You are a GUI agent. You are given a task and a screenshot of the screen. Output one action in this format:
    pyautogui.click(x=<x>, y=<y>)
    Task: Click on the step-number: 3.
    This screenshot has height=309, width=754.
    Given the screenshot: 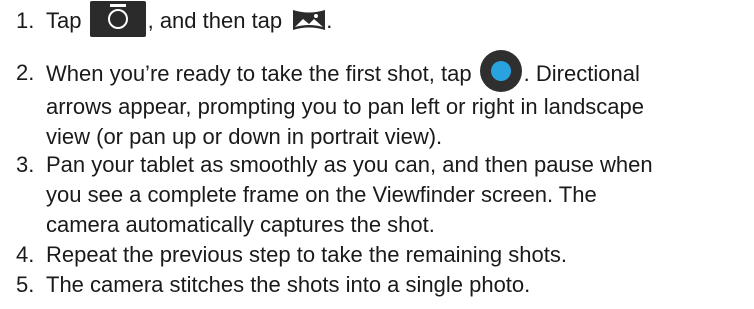 What is the action you would take?
    pyautogui.click(x=25, y=164)
    